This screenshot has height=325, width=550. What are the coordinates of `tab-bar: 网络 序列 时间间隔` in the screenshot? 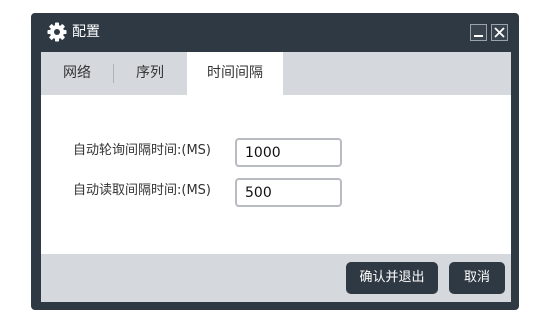 It's located at (276, 73).